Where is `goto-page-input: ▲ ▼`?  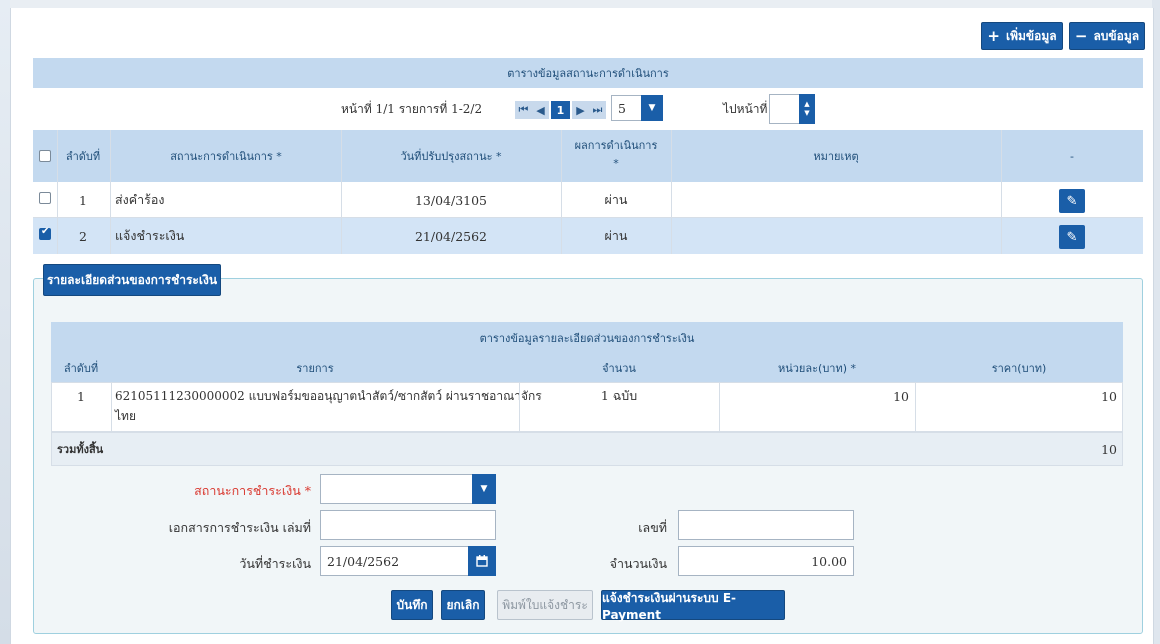
goto-page-input: ▲ ▼ is located at coordinates (792, 109).